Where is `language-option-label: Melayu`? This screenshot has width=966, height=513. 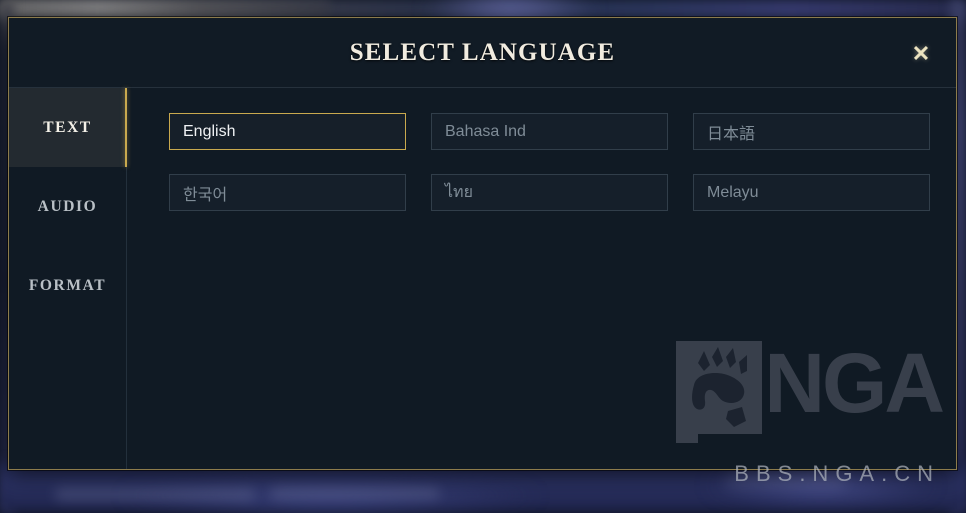
language-option-label: Melayu is located at coordinates (733, 192).